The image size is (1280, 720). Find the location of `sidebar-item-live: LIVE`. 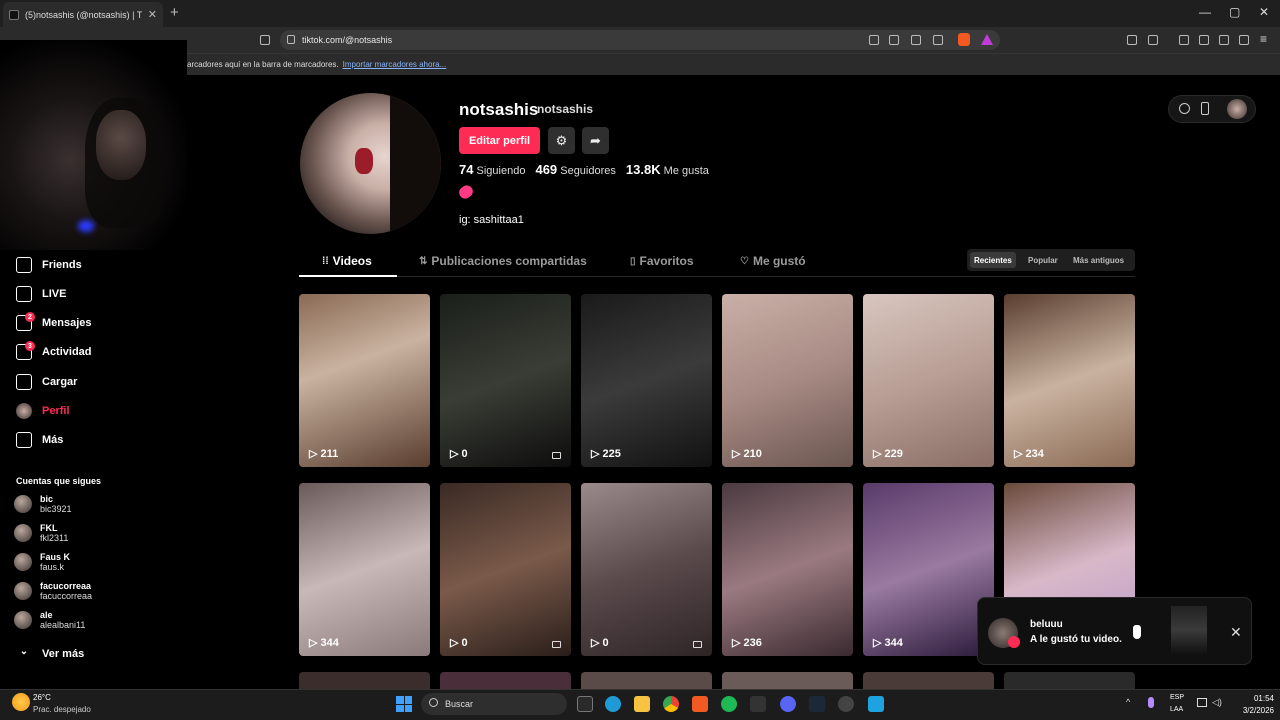

sidebar-item-live: LIVE is located at coordinates (41, 294).